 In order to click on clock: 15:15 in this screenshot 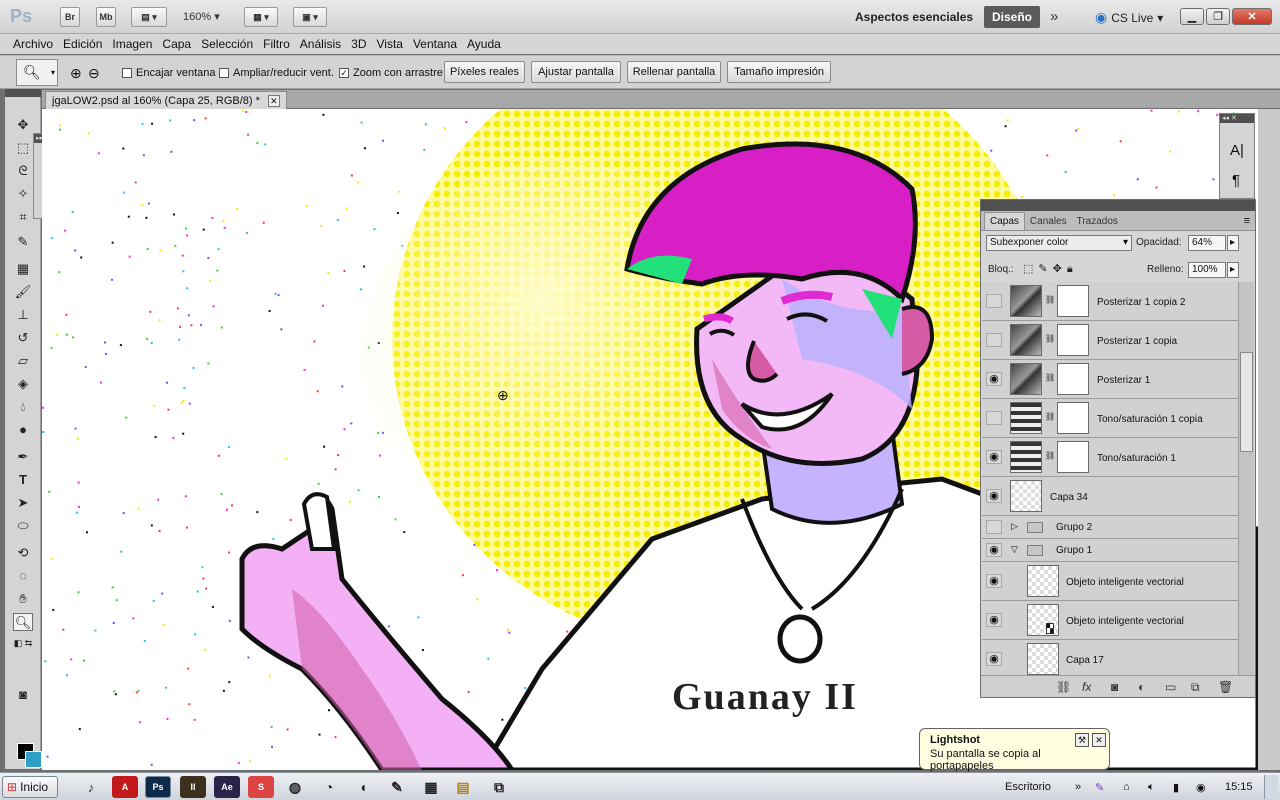, I will do `click(1239, 787)`.